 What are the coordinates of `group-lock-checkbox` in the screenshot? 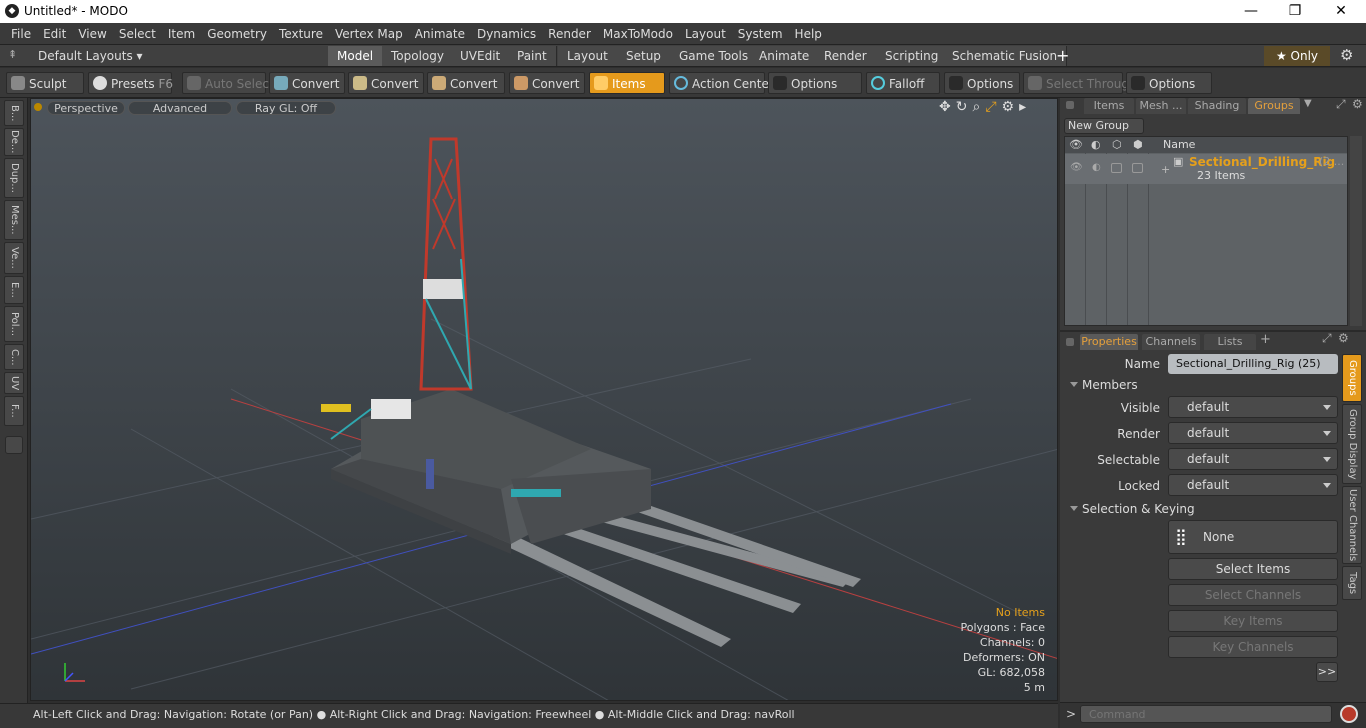 It's located at (1116, 168).